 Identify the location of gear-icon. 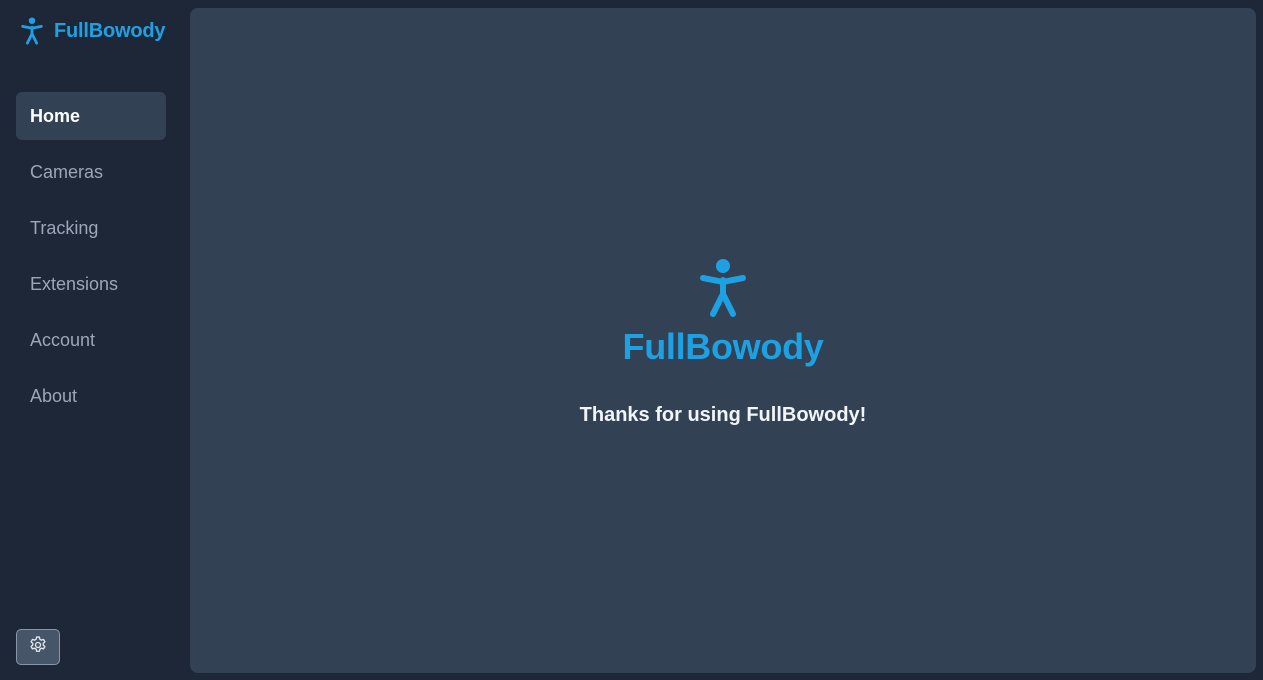
(38, 647).